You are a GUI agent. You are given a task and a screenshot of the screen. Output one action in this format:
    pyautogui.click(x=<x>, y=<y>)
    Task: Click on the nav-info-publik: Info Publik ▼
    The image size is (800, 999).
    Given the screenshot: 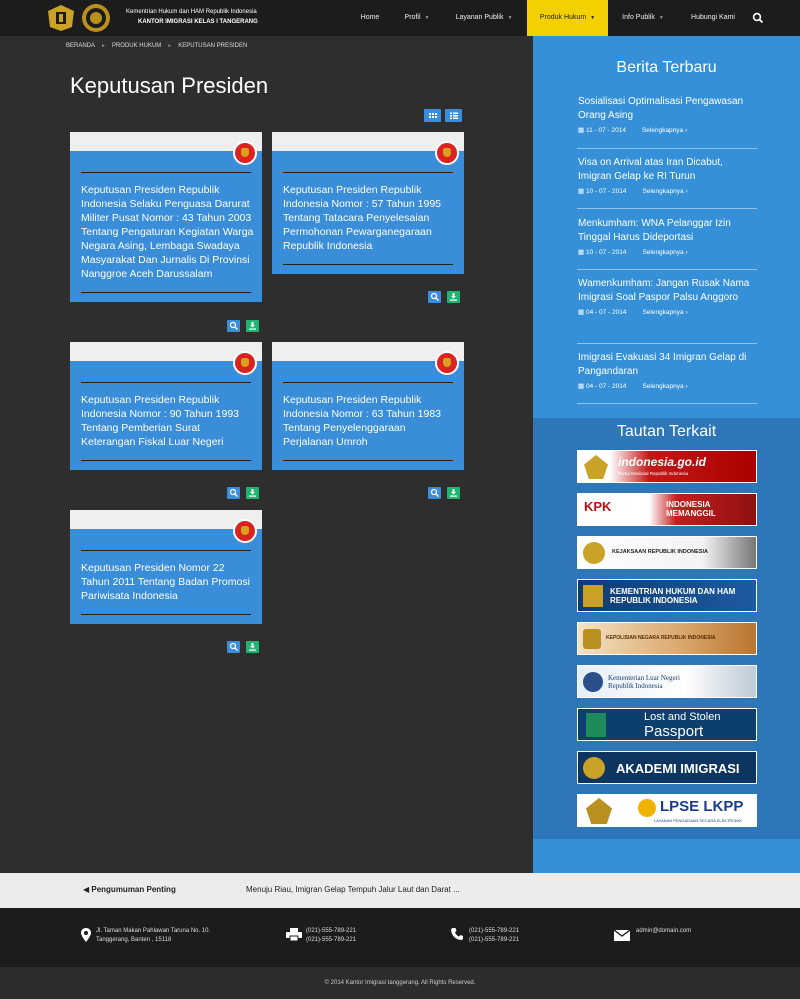 What is the action you would take?
    pyautogui.click(x=643, y=18)
    